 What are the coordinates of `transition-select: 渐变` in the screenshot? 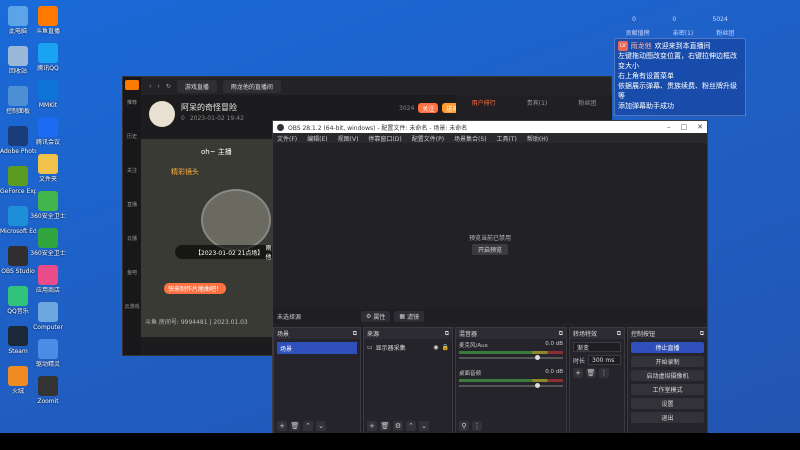 It's located at (597, 347).